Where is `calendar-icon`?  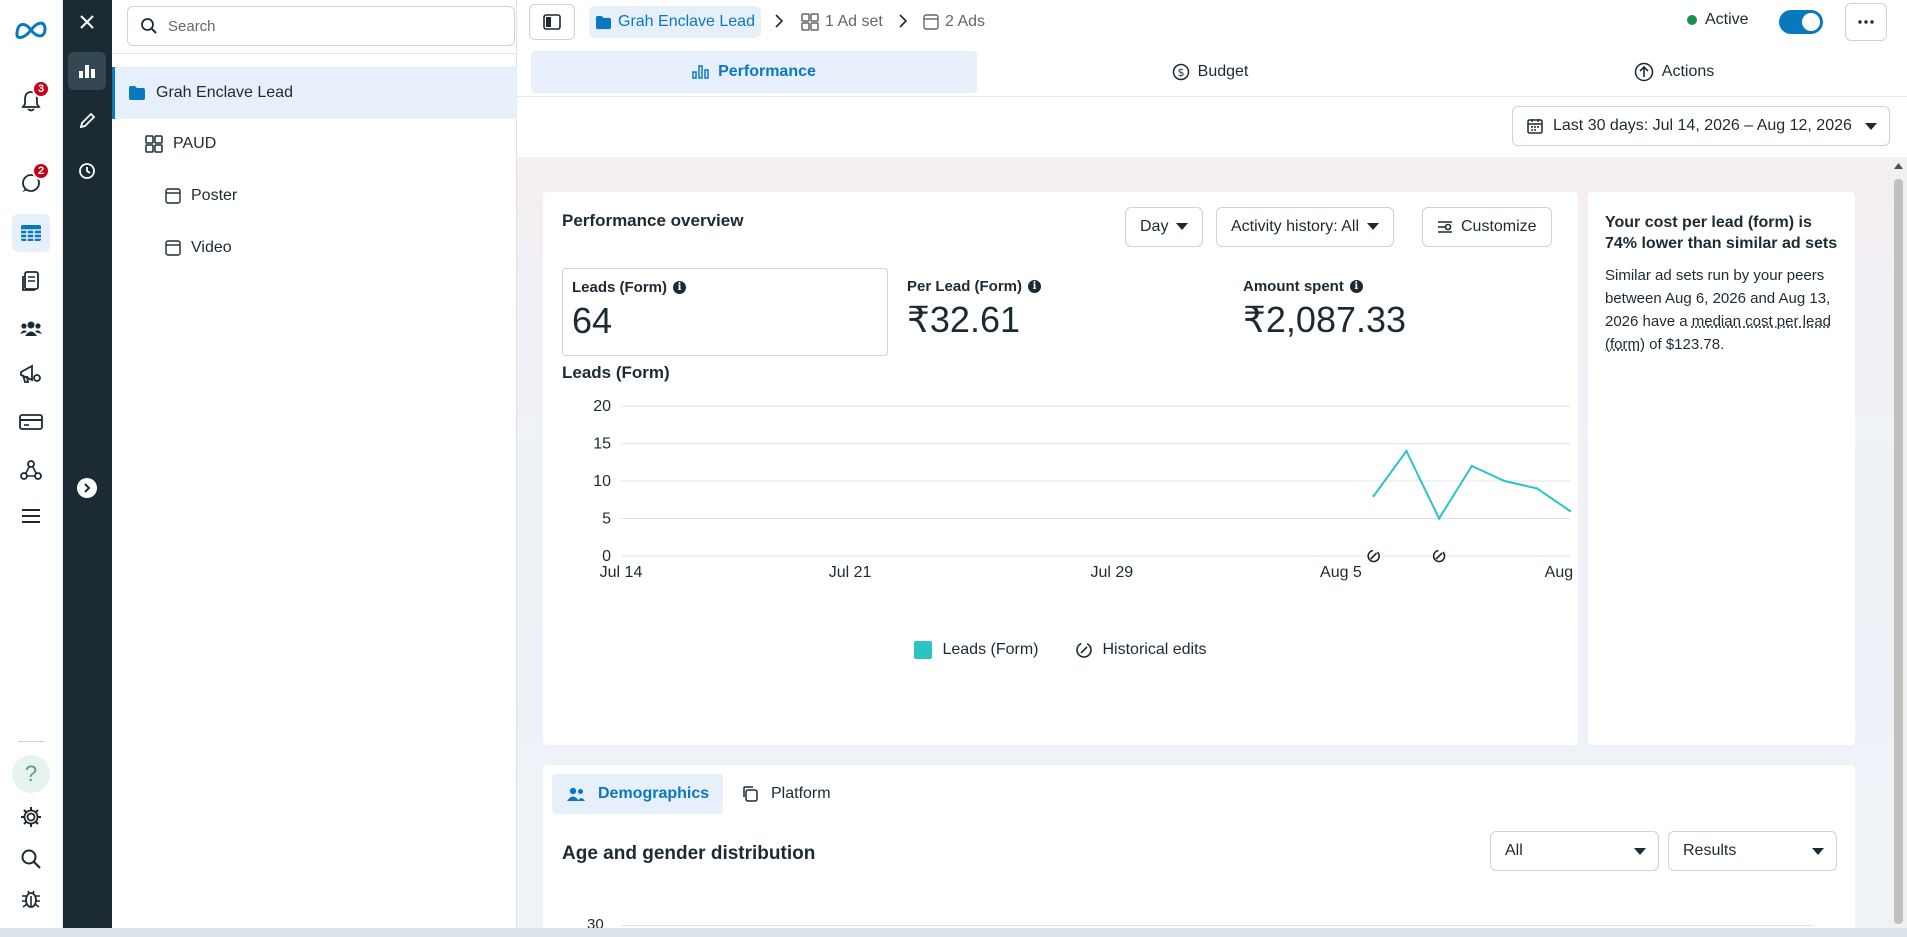
calendar-icon is located at coordinates (1535, 126).